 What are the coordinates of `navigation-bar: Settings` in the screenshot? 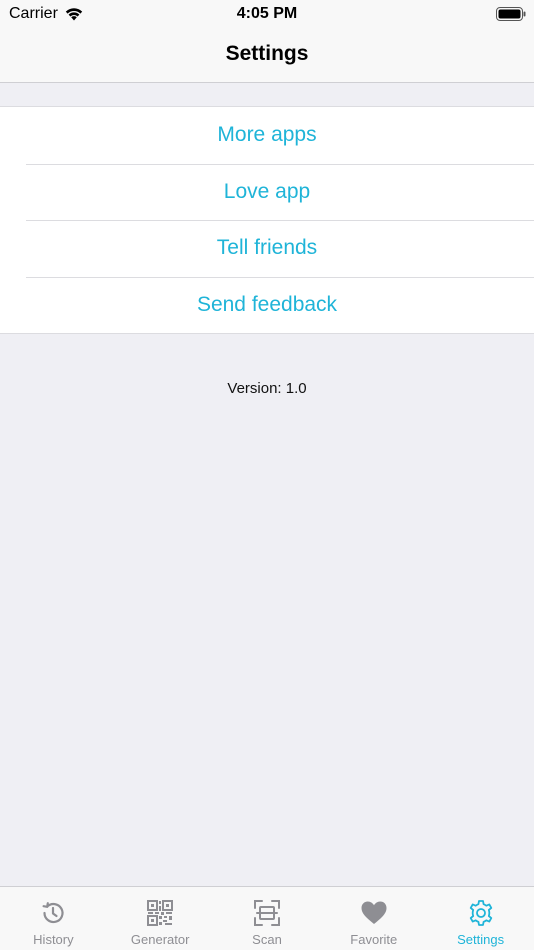 It's located at (267, 56).